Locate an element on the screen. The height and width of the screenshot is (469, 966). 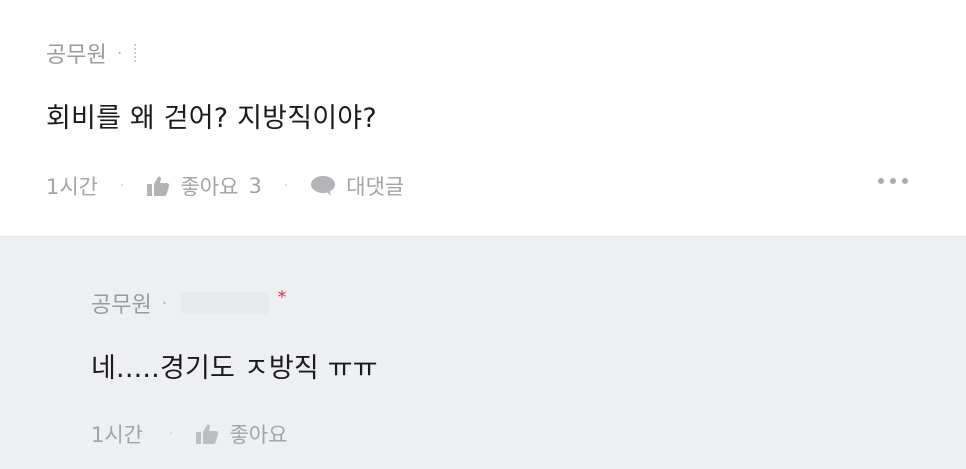
reply-time: 1시간 is located at coordinates (117, 435).